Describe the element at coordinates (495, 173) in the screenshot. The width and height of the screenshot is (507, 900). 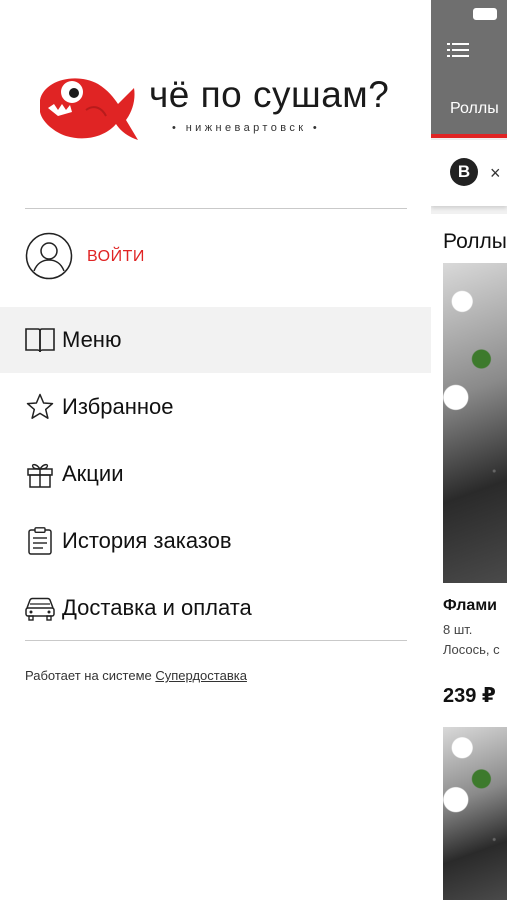
I see `close-icon: ×` at that location.